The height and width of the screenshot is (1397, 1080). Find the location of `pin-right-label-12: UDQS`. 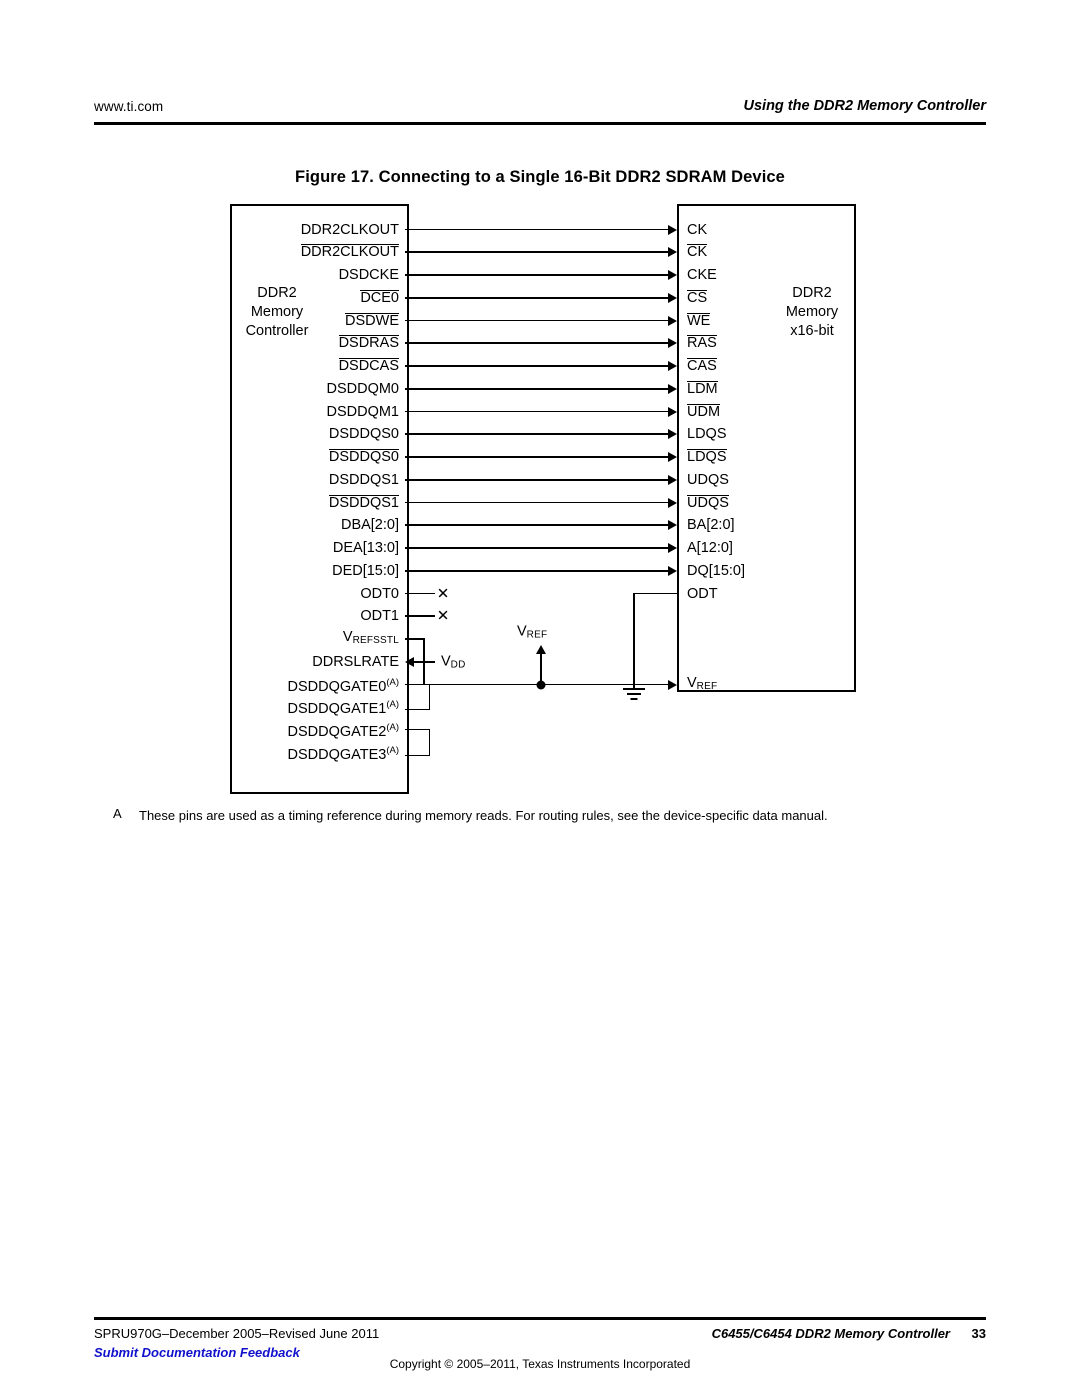

pin-right-label-12: UDQS is located at coordinates (708, 502).